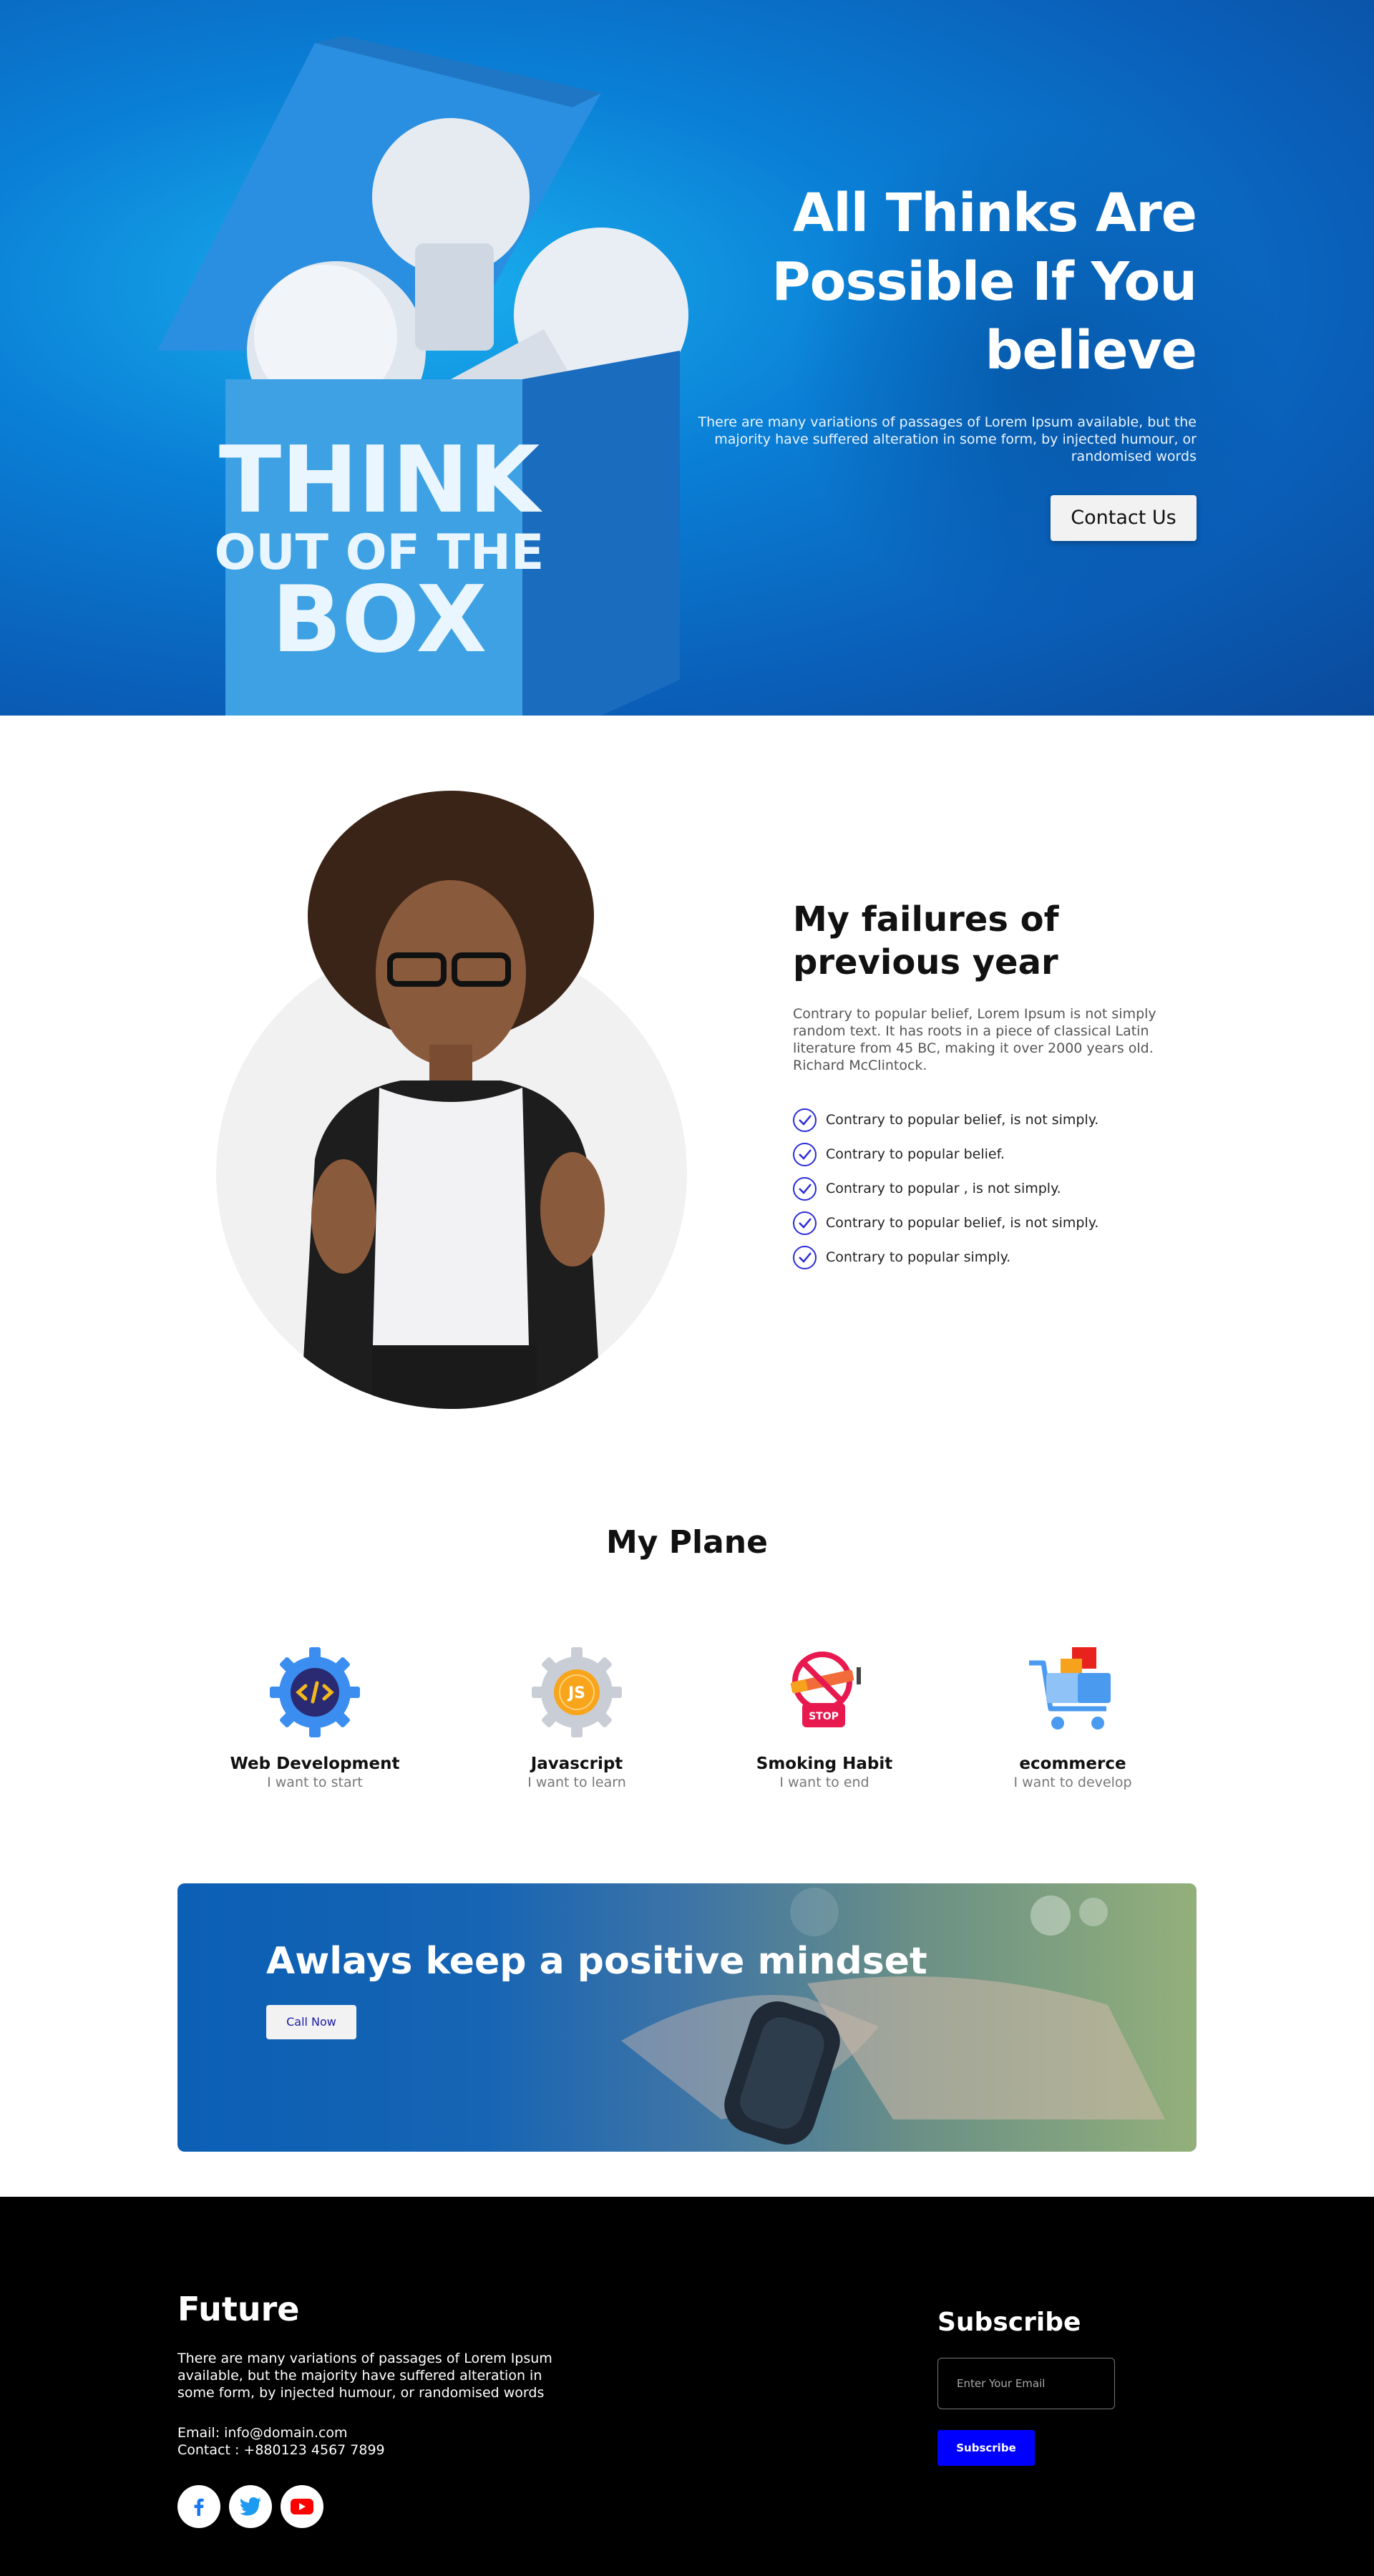 The width and height of the screenshot is (1374, 2576). Describe the element at coordinates (379, 620) in the screenshot. I see `box-text-box: BOX` at that location.